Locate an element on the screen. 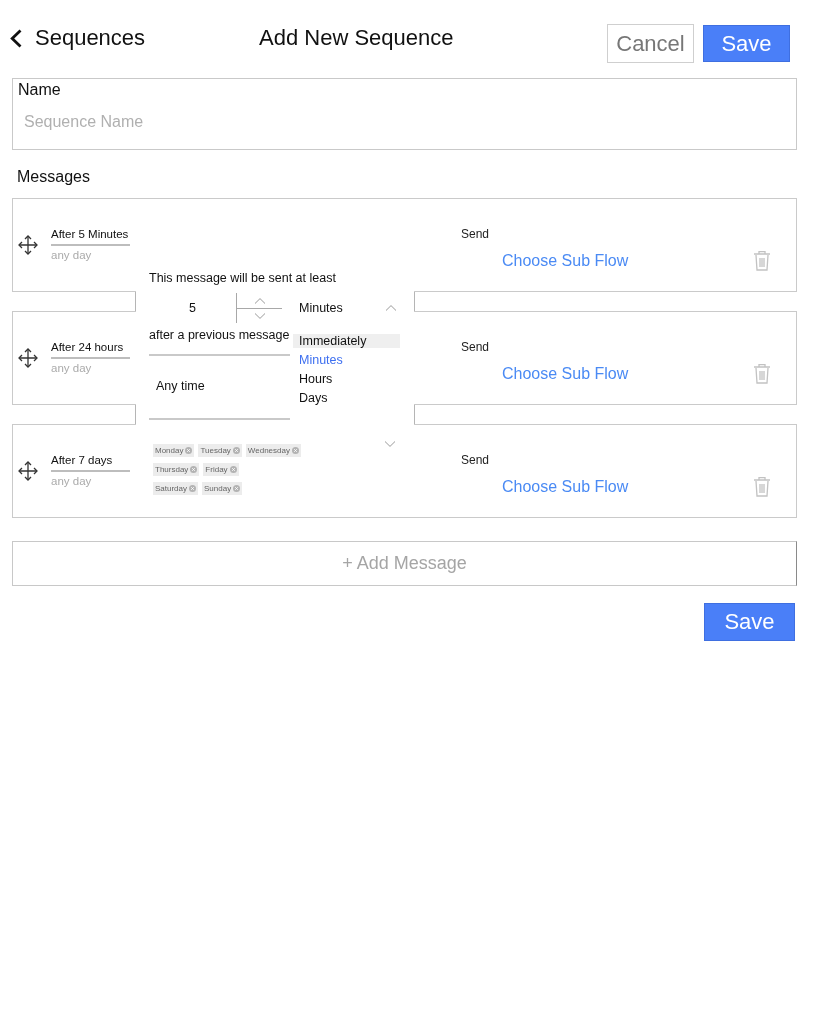 This screenshot has width=832, height=1024. day-chip: Friday is located at coordinates (221, 469).